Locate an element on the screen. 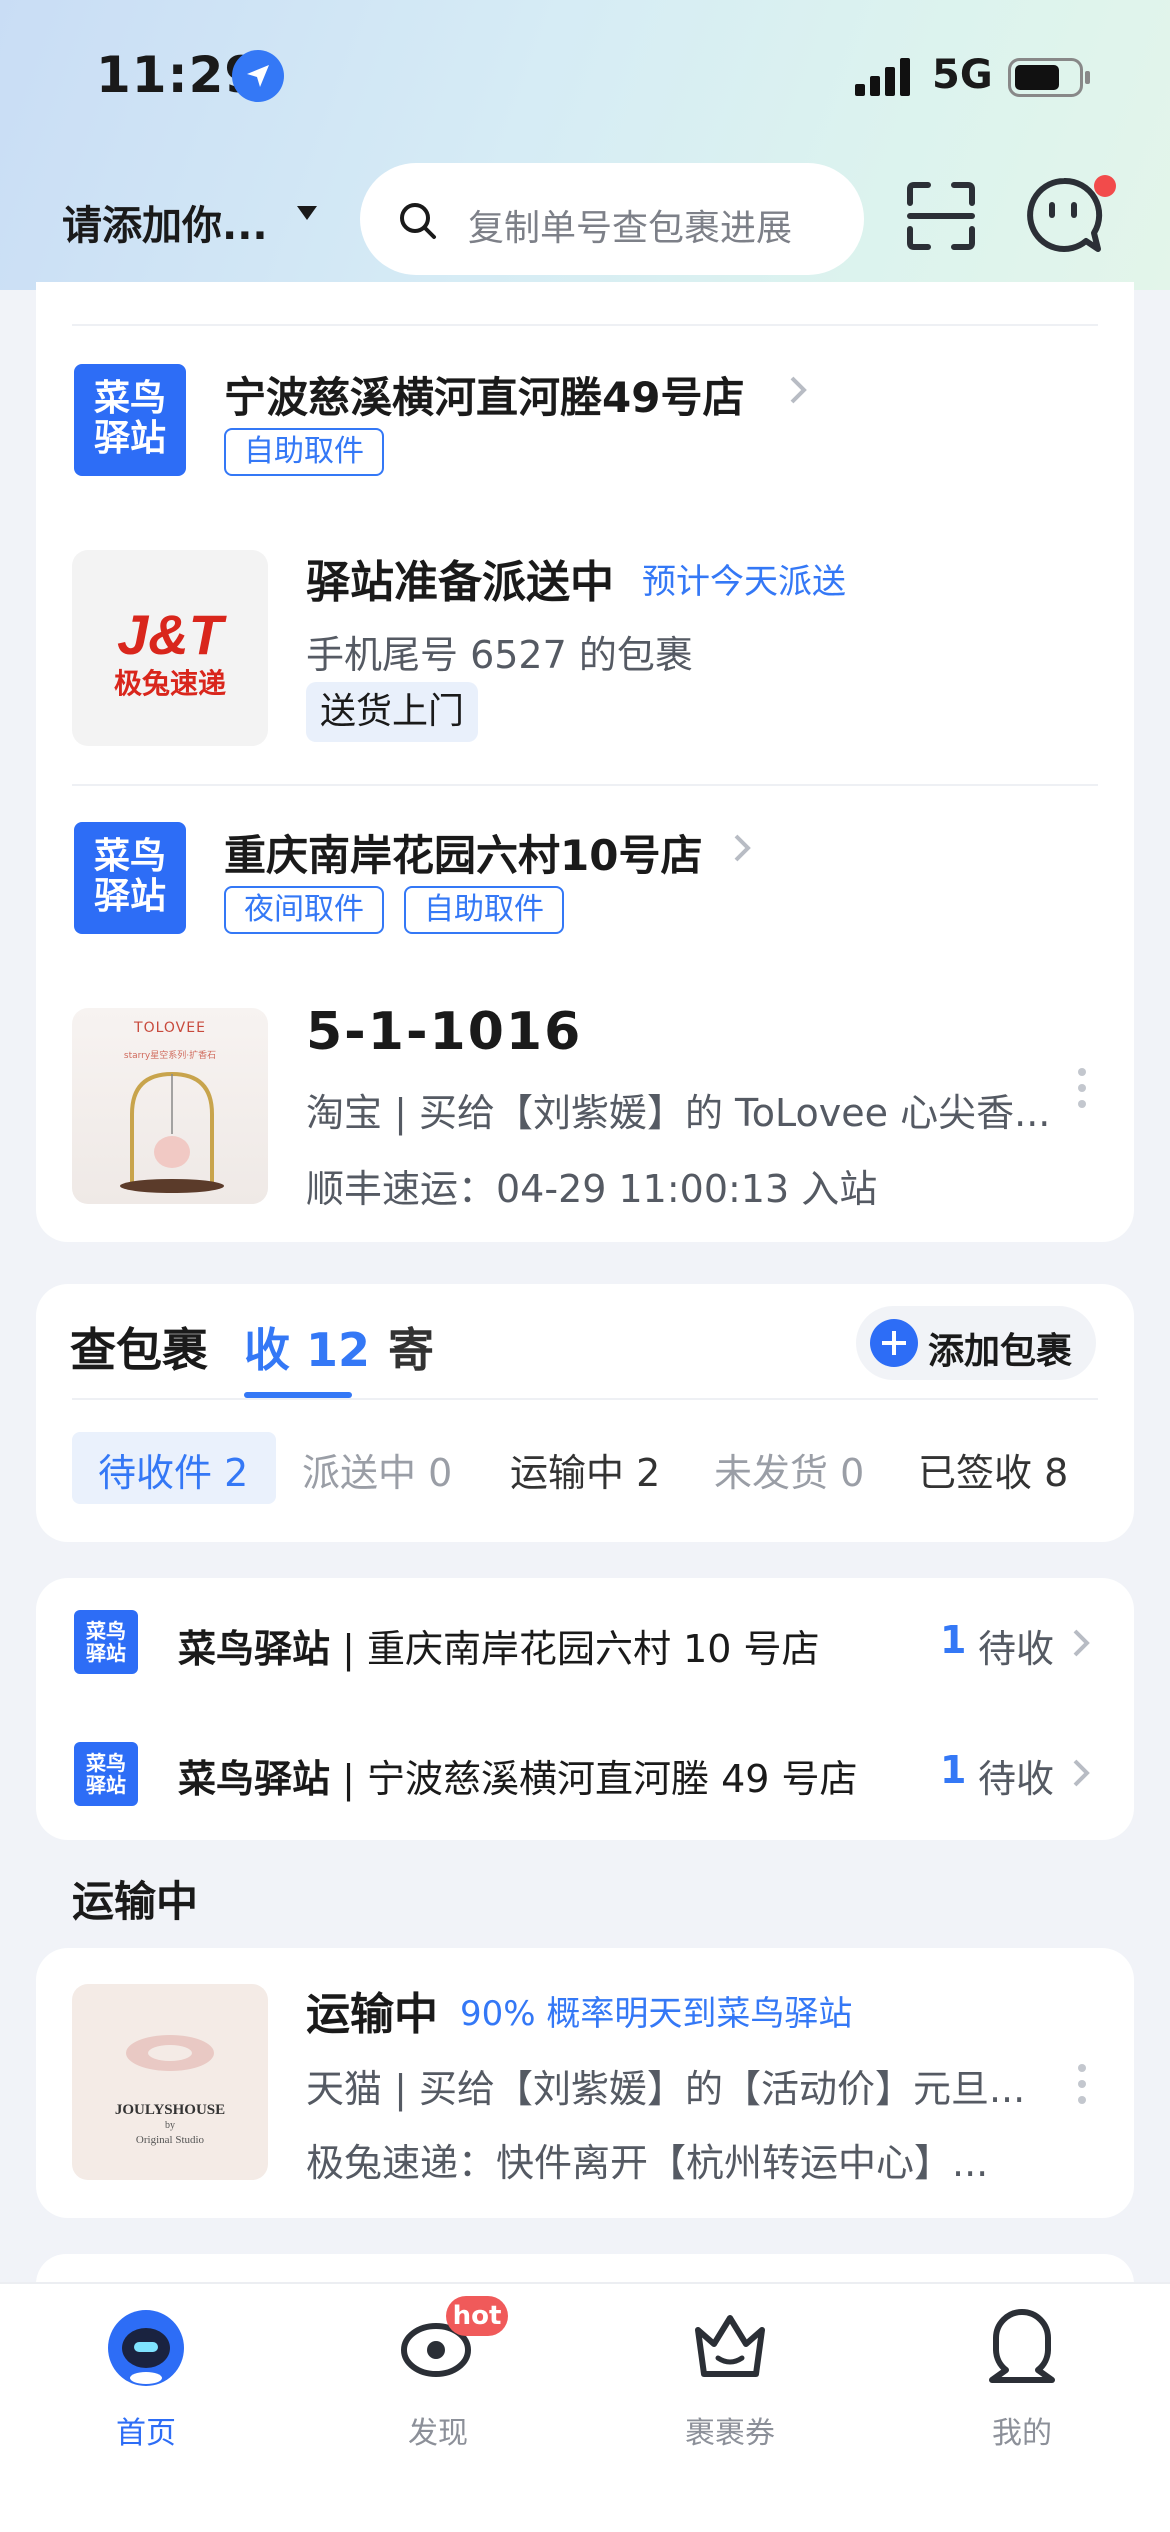 This screenshot has width=1170, height=2532. product-thumbnail: JOULYSHOUSE by Original Studio is located at coordinates (170, 2082).